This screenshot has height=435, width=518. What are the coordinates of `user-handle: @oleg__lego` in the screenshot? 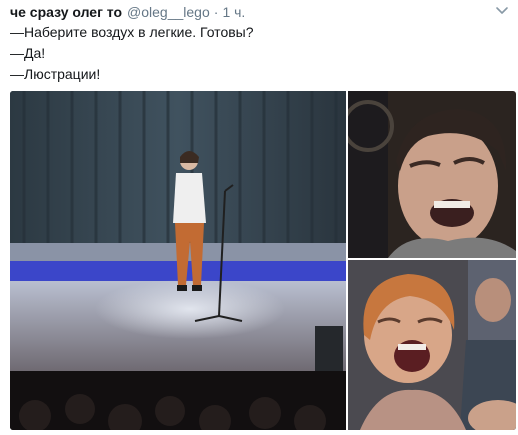 It's located at (168, 12).